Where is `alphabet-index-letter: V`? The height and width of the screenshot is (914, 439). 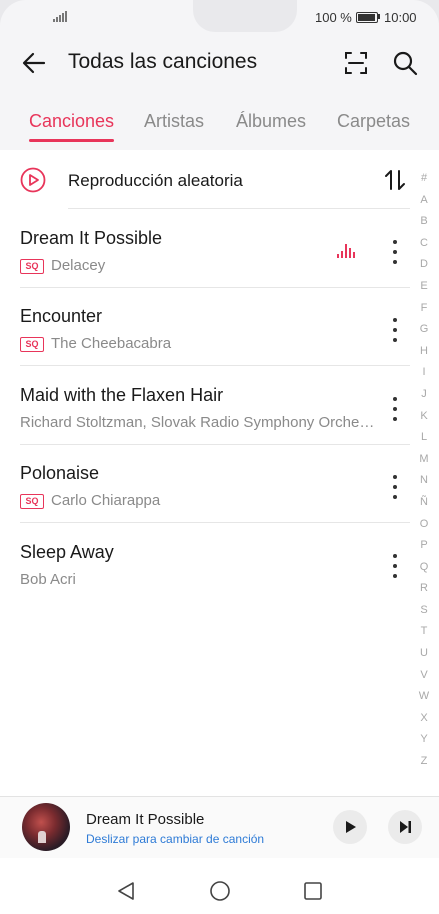 alphabet-index-letter: V is located at coordinates (424, 676).